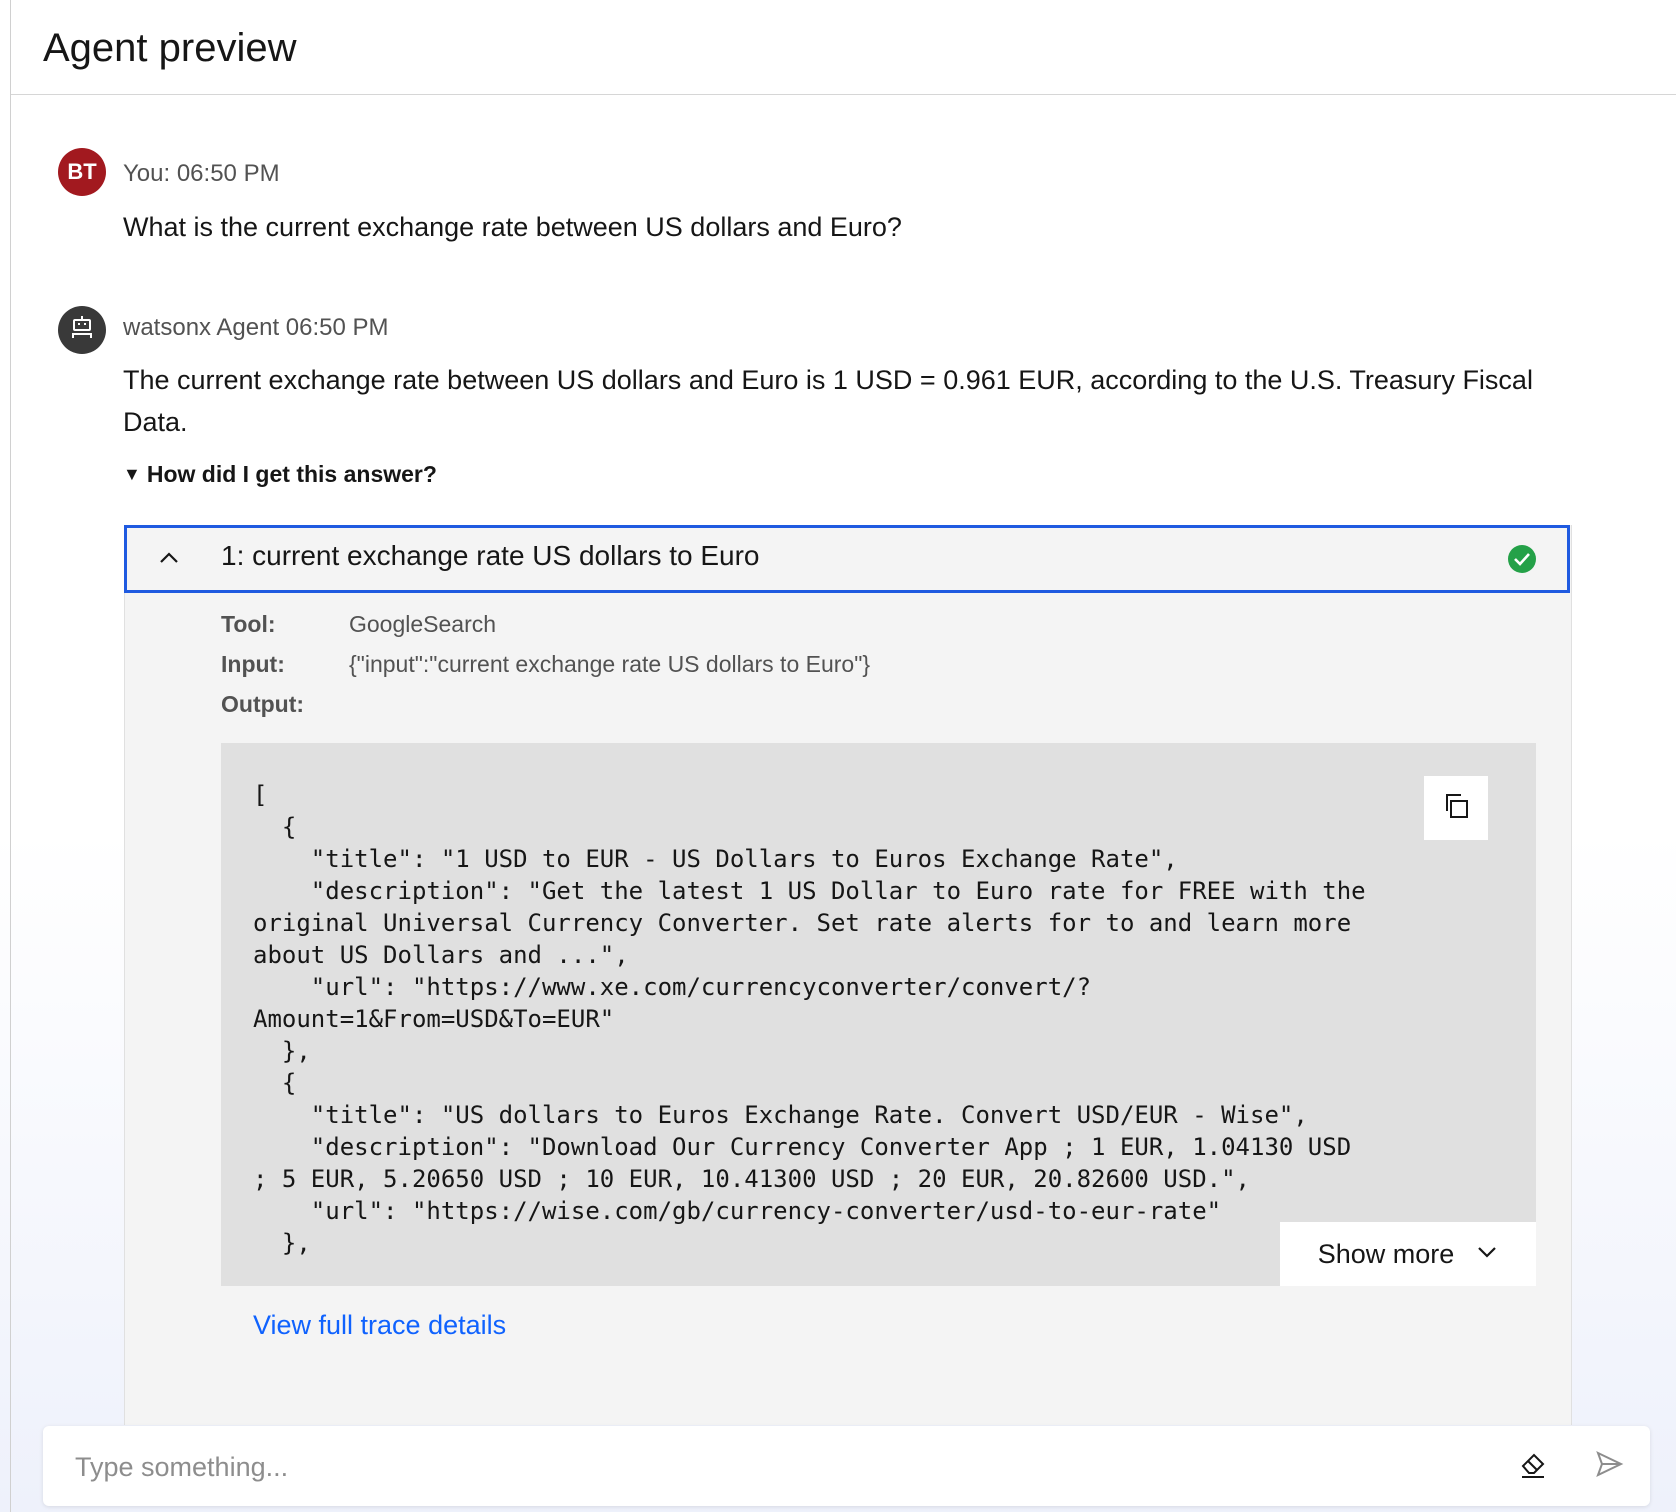 This screenshot has width=1676, height=1512. I want to click on send-button, so click(1609, 1466).